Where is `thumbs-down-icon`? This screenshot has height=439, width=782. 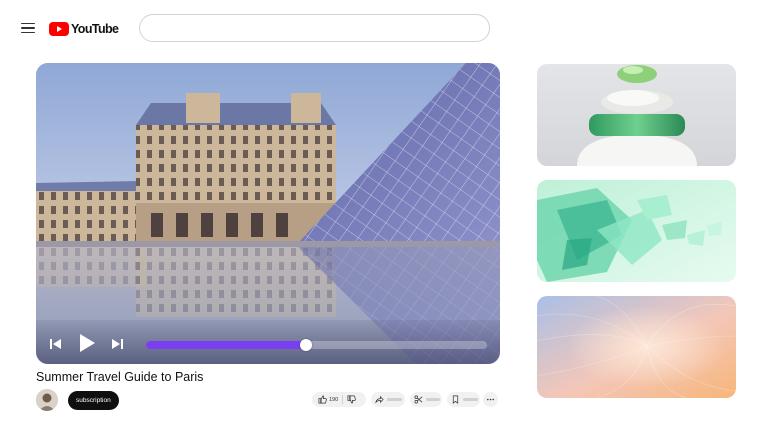 thumbs-down-icon is located at coordinates (351, 399).